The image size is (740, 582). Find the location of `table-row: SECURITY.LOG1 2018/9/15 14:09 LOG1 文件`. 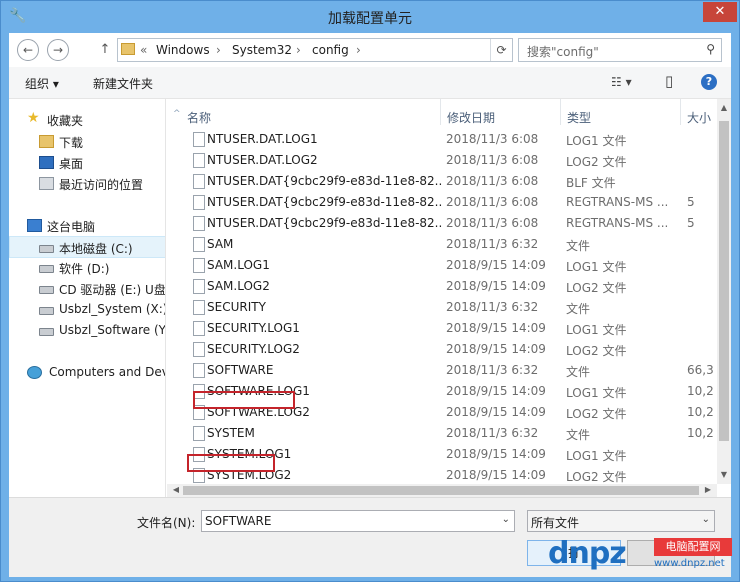

table-row: SECURITY.LOG1 2018/9/15 14:09 LOG1 文件 is located at coordinates (449, 328).